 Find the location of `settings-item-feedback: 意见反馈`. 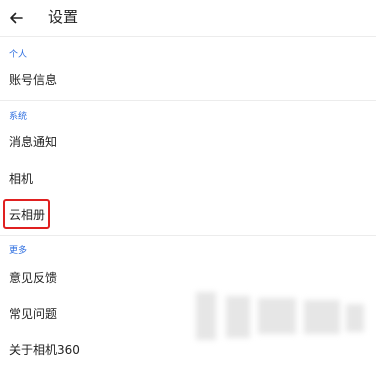

settings-item-feedback: 意见反馈 is located at coordinates (188, 278).